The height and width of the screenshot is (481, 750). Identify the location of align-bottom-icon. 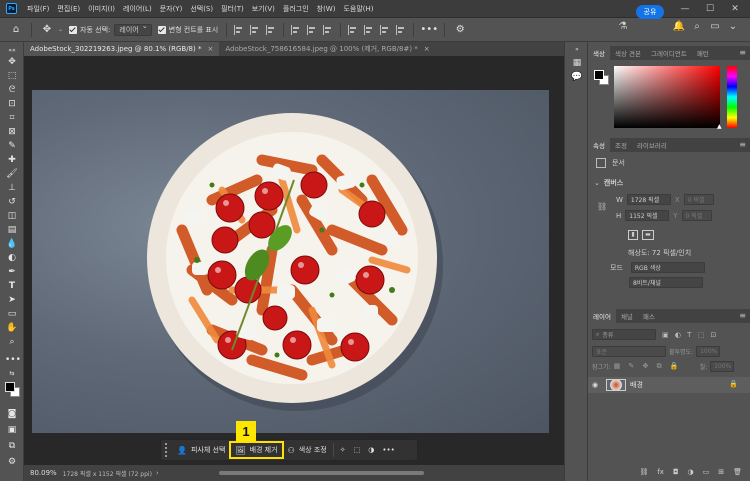
(328, 29).